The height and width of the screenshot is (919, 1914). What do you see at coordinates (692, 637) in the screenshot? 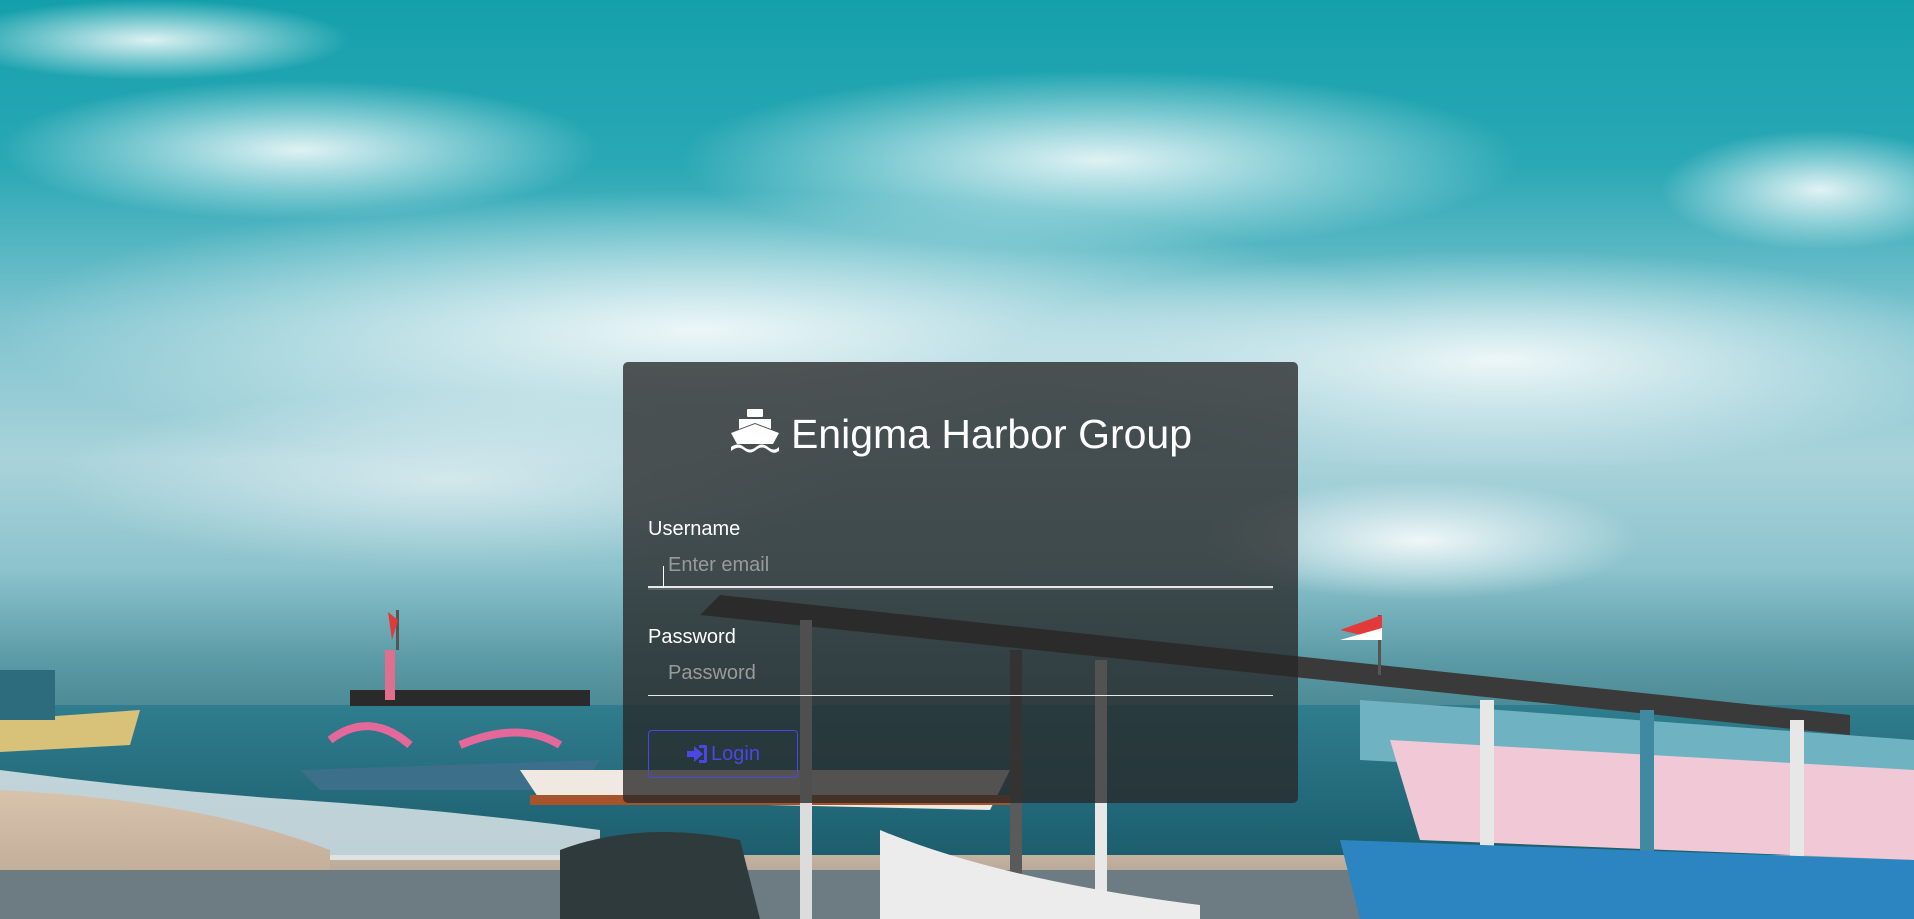
I see `password-label: Password` at bounding box center [692, 637].